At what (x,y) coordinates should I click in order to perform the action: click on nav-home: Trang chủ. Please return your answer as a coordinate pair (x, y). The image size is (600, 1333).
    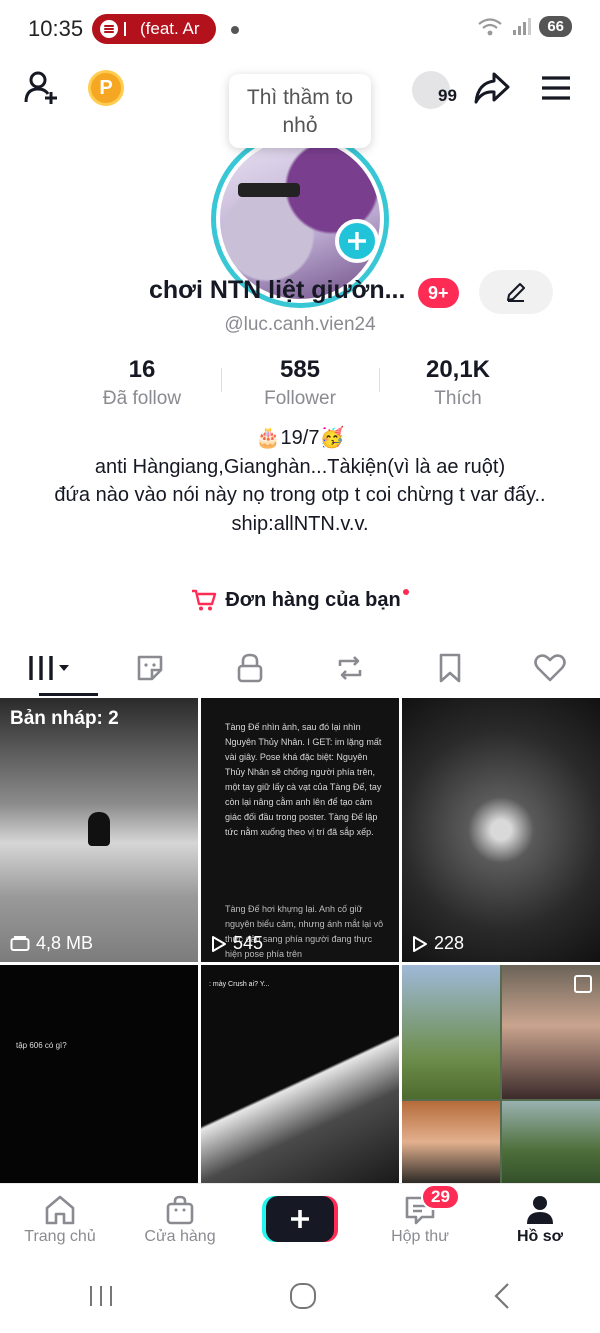
    Looking at the image, I should click on (60, 1219).